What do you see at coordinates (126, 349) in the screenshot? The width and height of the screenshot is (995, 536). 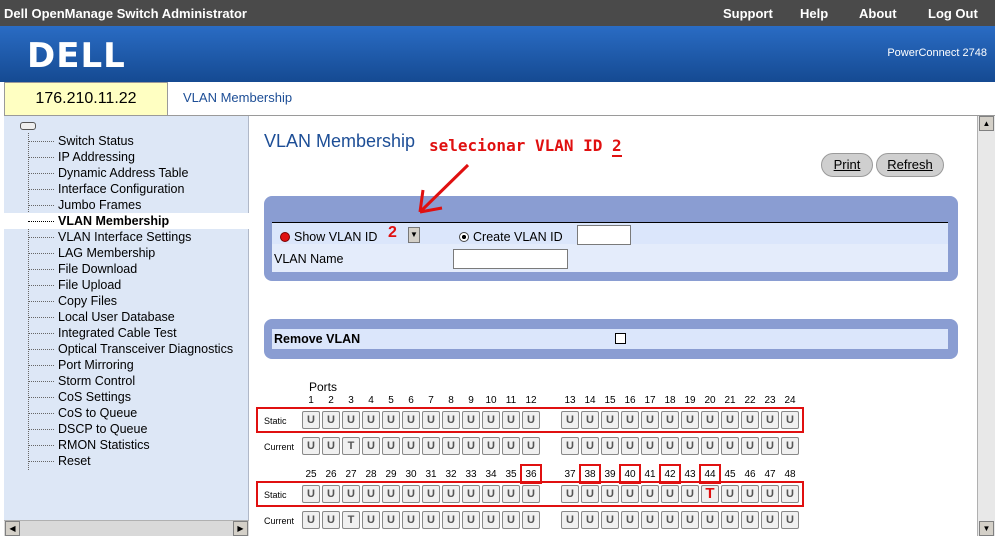 I see `sidebar-item-optical-transceiver-diagnostics: Optical Transceiver Diagnostics` at bounding box center [126, 349].